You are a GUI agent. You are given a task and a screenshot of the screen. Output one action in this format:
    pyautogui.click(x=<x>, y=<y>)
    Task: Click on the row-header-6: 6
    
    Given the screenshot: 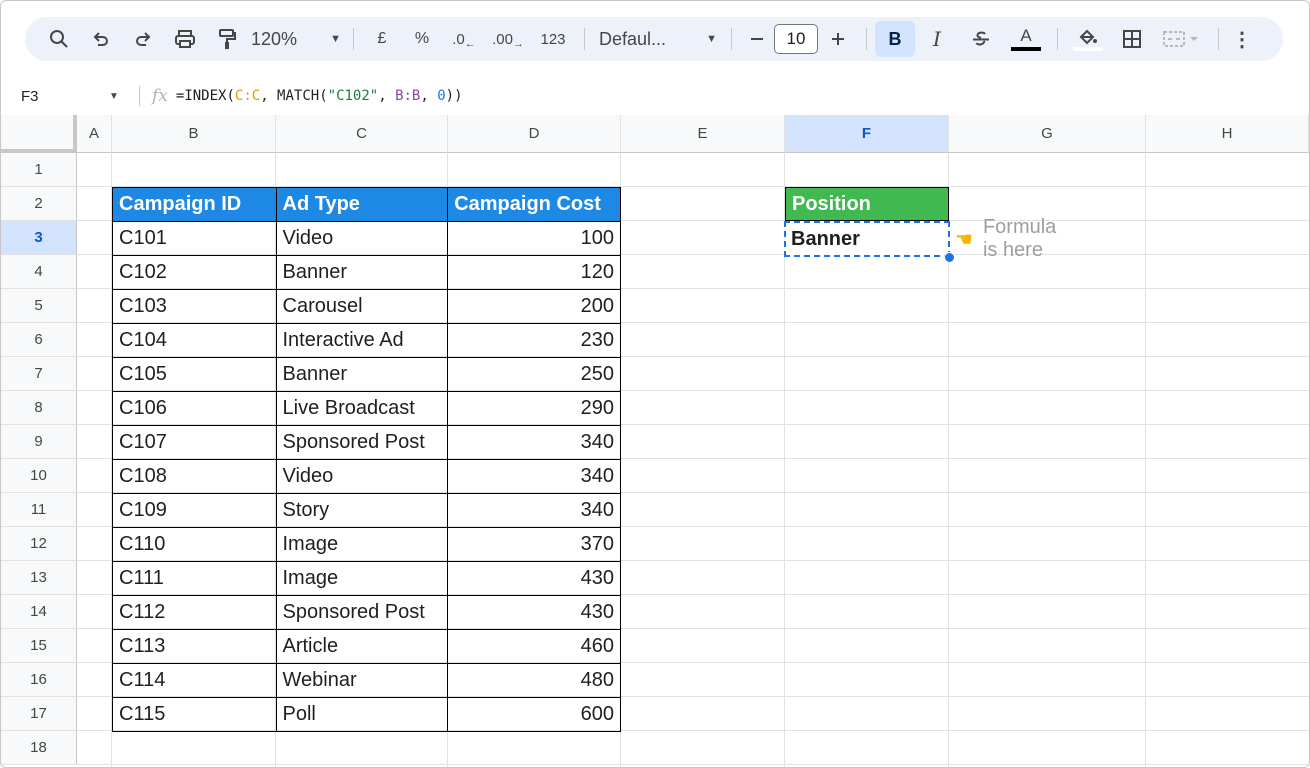 What is the action you would take?
    pyautogui.click(x=39, y=340)
    